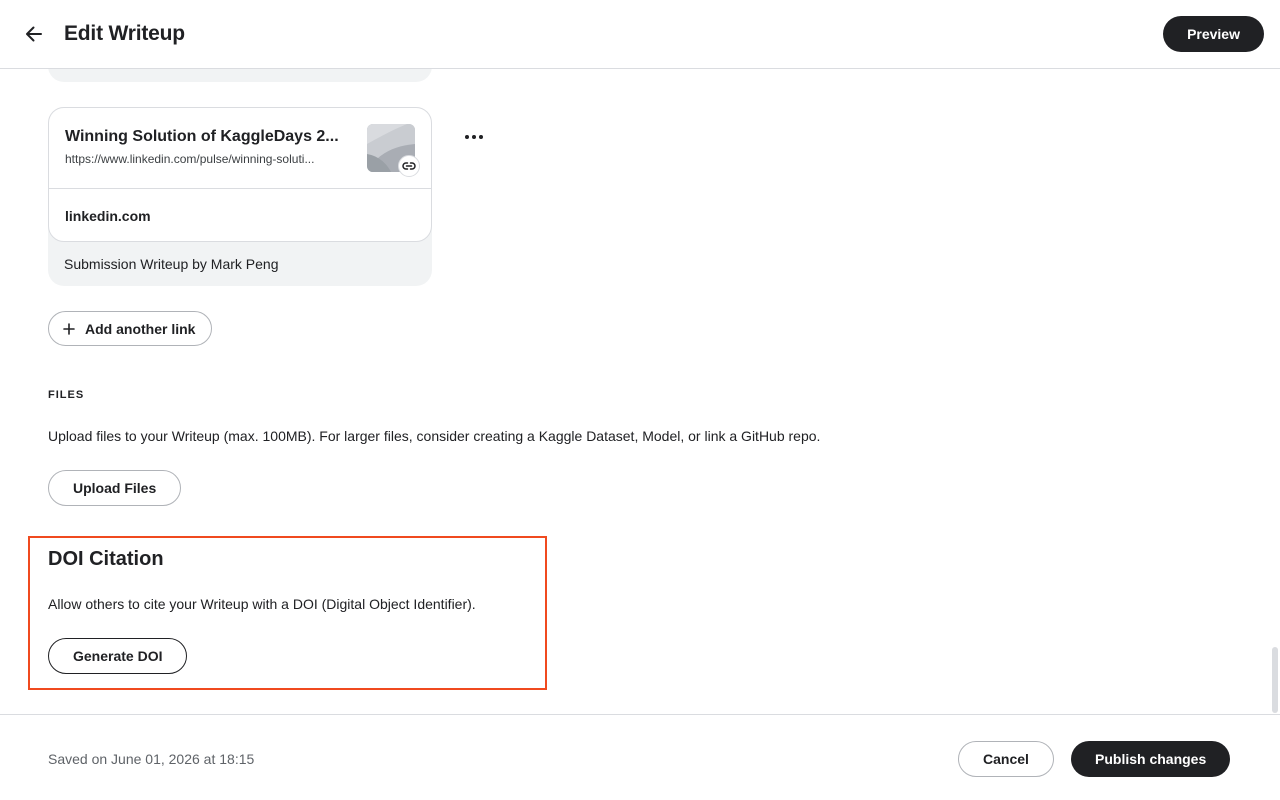  I want to click on previous-link-card, so click(240, 75).